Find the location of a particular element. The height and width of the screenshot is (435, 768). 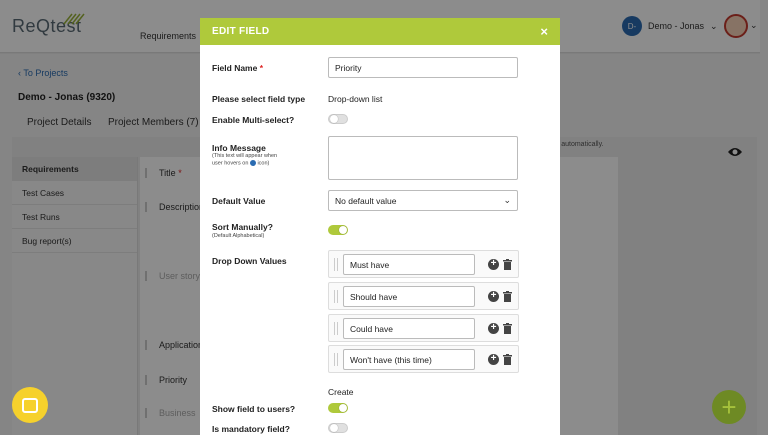

modal-header: EDIT FIELD × is located at coordinates (380, 31).